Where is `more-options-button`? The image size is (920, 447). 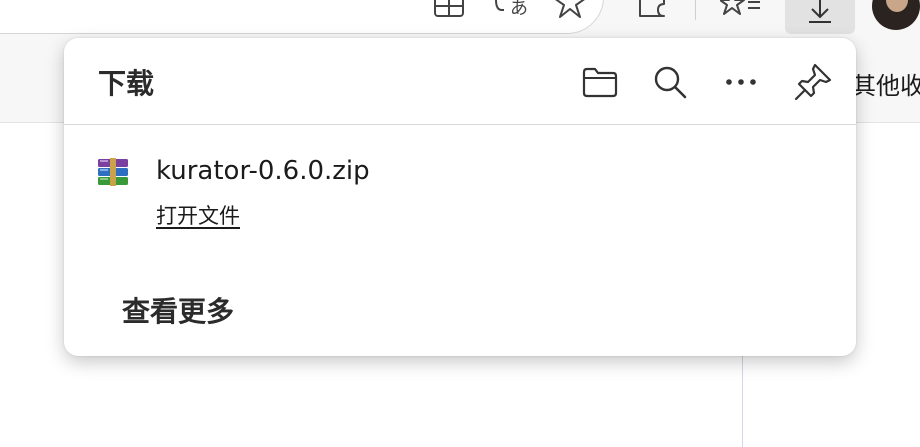
more-options-button is located at coordinates (741, 82).